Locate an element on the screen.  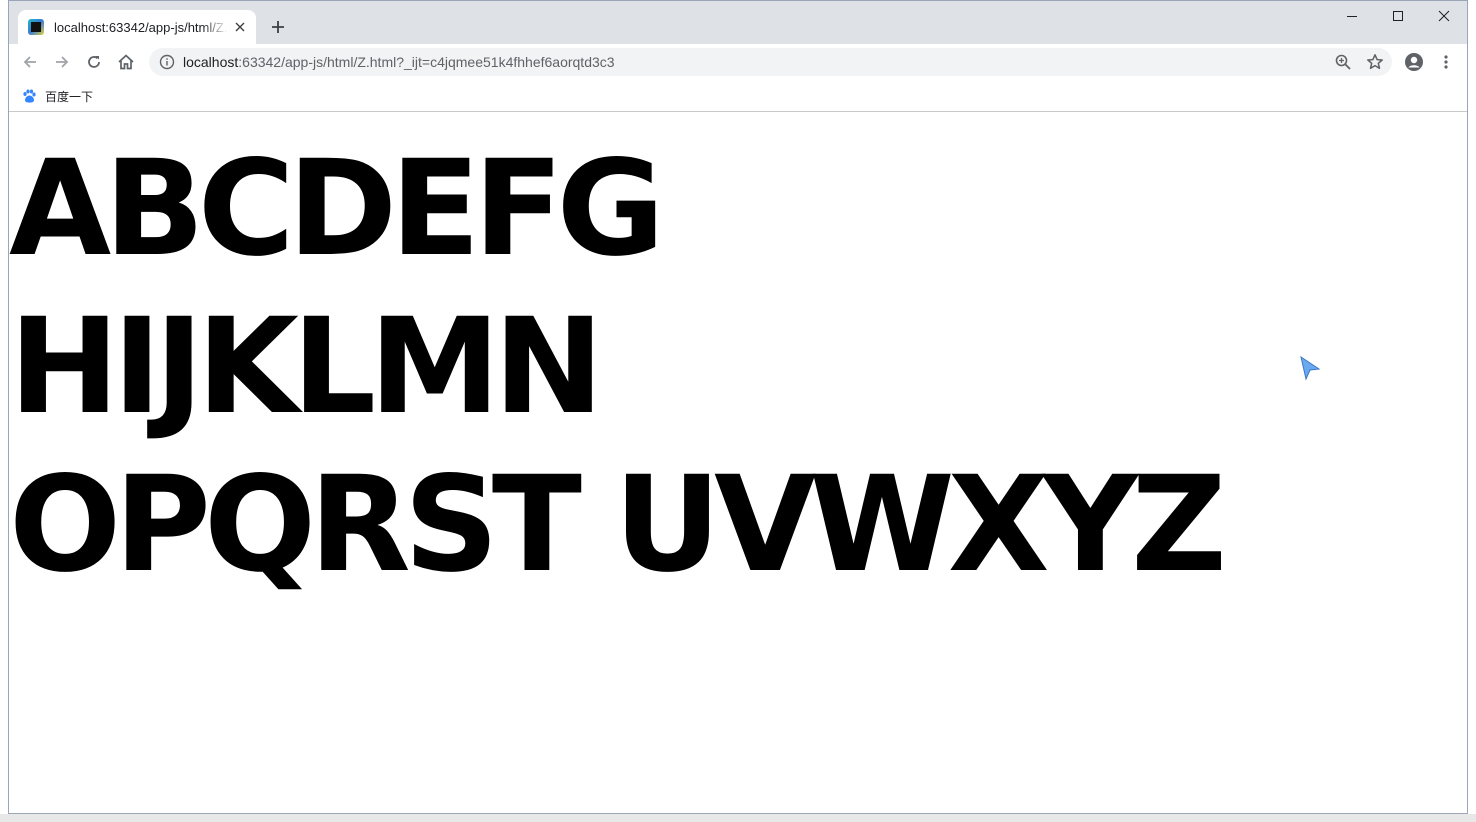
close-window-button is located at coordinates (1444, 16).